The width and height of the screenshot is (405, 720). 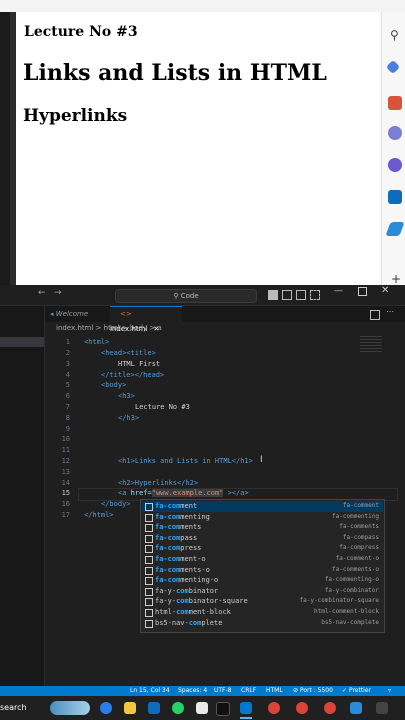 I want to click on live-server-port: ⊘ Port : 5500, so click(x=313, y=691).